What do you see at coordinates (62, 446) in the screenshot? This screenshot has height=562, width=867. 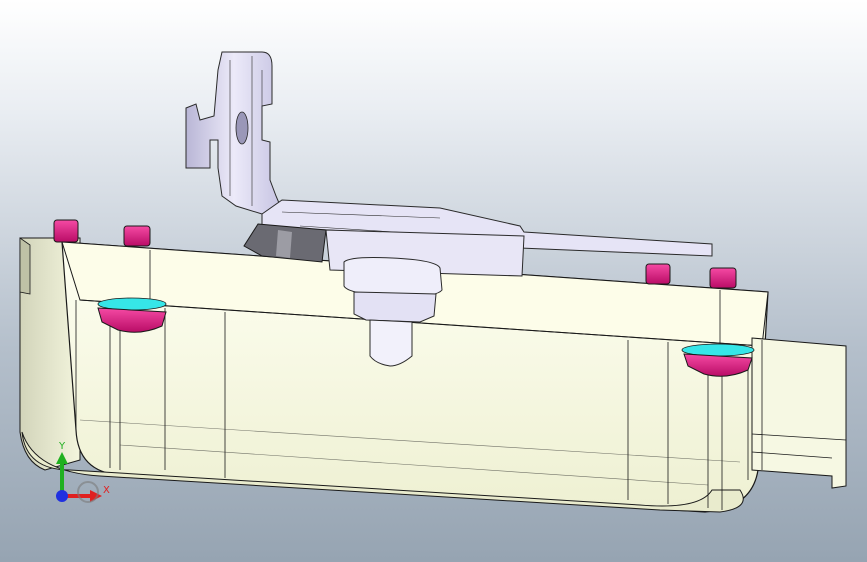 I see `y-axis-label: Y` at bounding box center [62, 446].